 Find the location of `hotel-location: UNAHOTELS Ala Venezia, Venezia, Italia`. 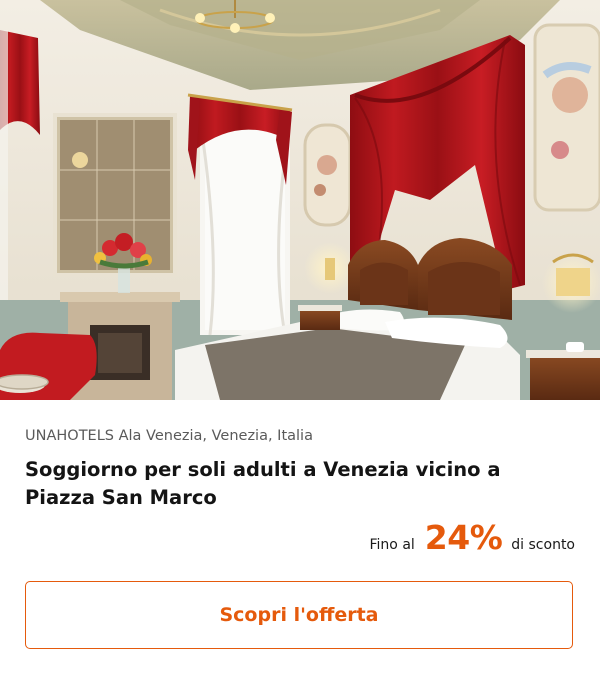

hotel-location: UNAHOTELS Ala Venezia, Venezia, Italia is located at coordinates (169, 436).